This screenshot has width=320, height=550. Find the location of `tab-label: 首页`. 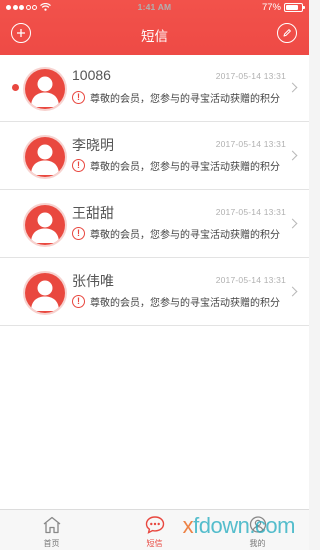

tab-label: 首页 is located at coordinates (51, 543).